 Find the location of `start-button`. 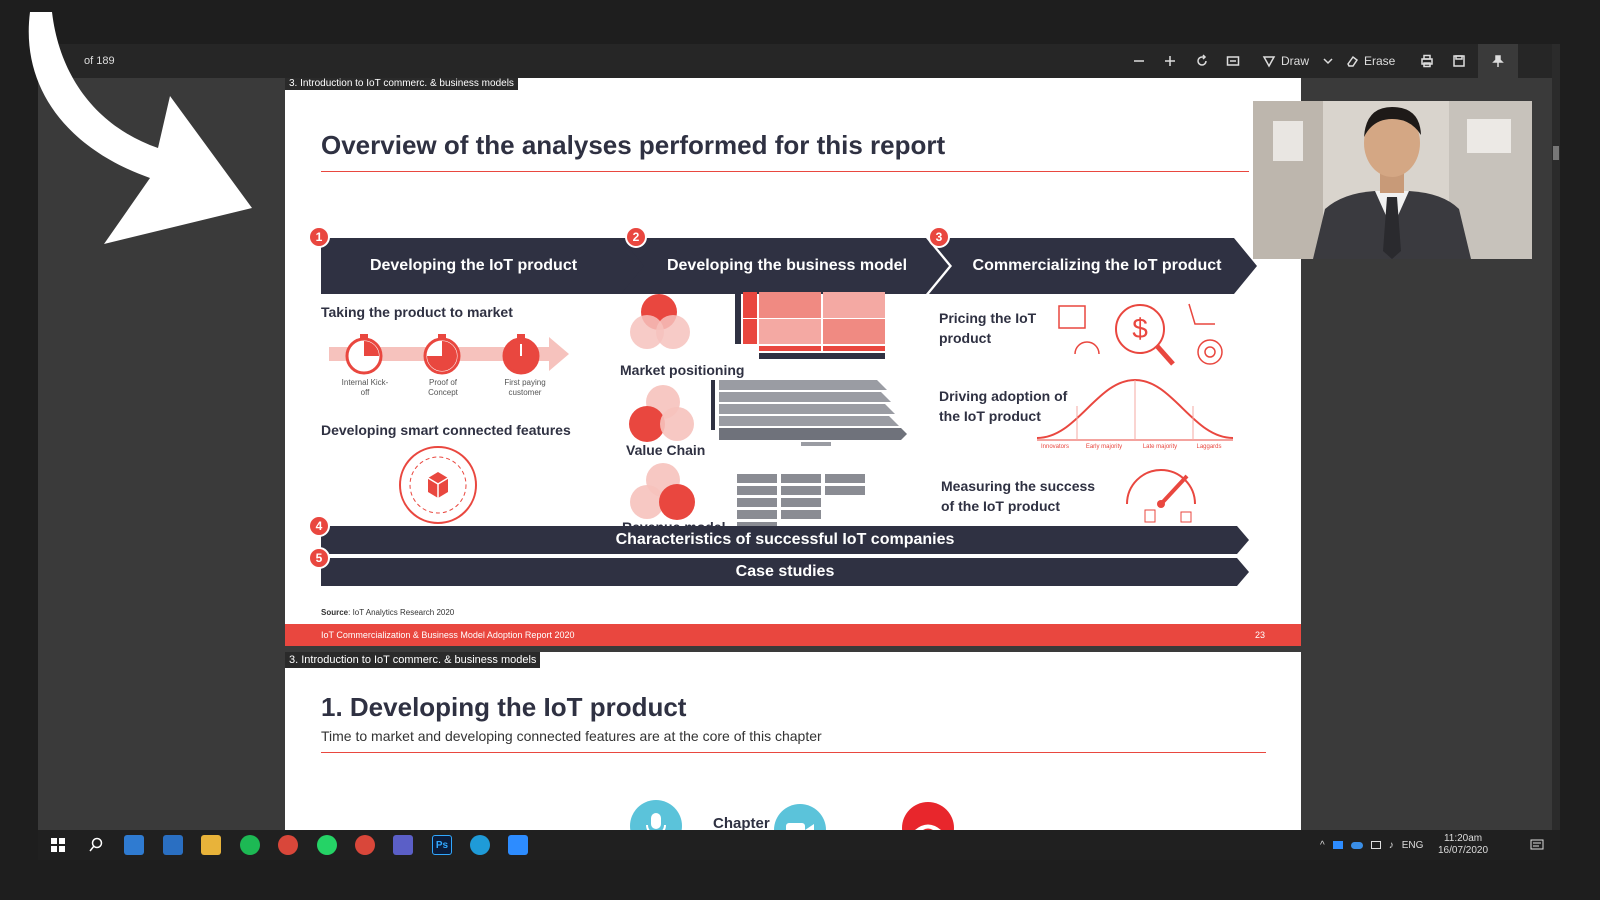

start-button is located at coordinates (58, 845).